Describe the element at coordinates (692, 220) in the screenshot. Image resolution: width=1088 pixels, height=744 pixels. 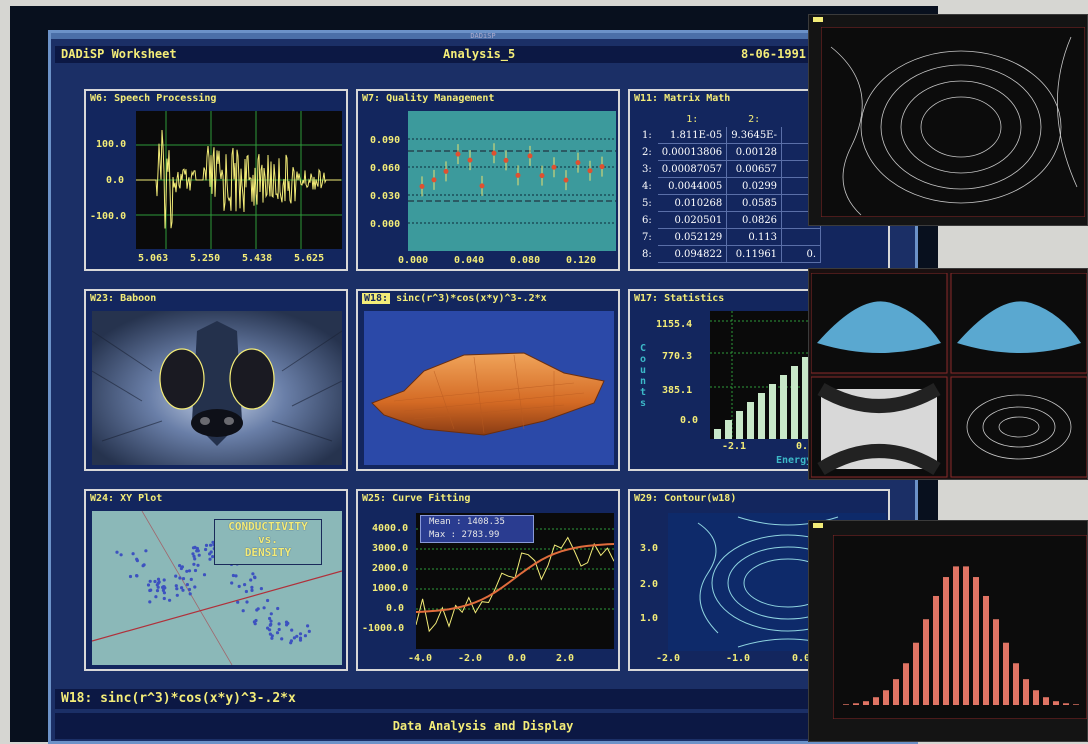
I see `cell: 0.020501` at that location.